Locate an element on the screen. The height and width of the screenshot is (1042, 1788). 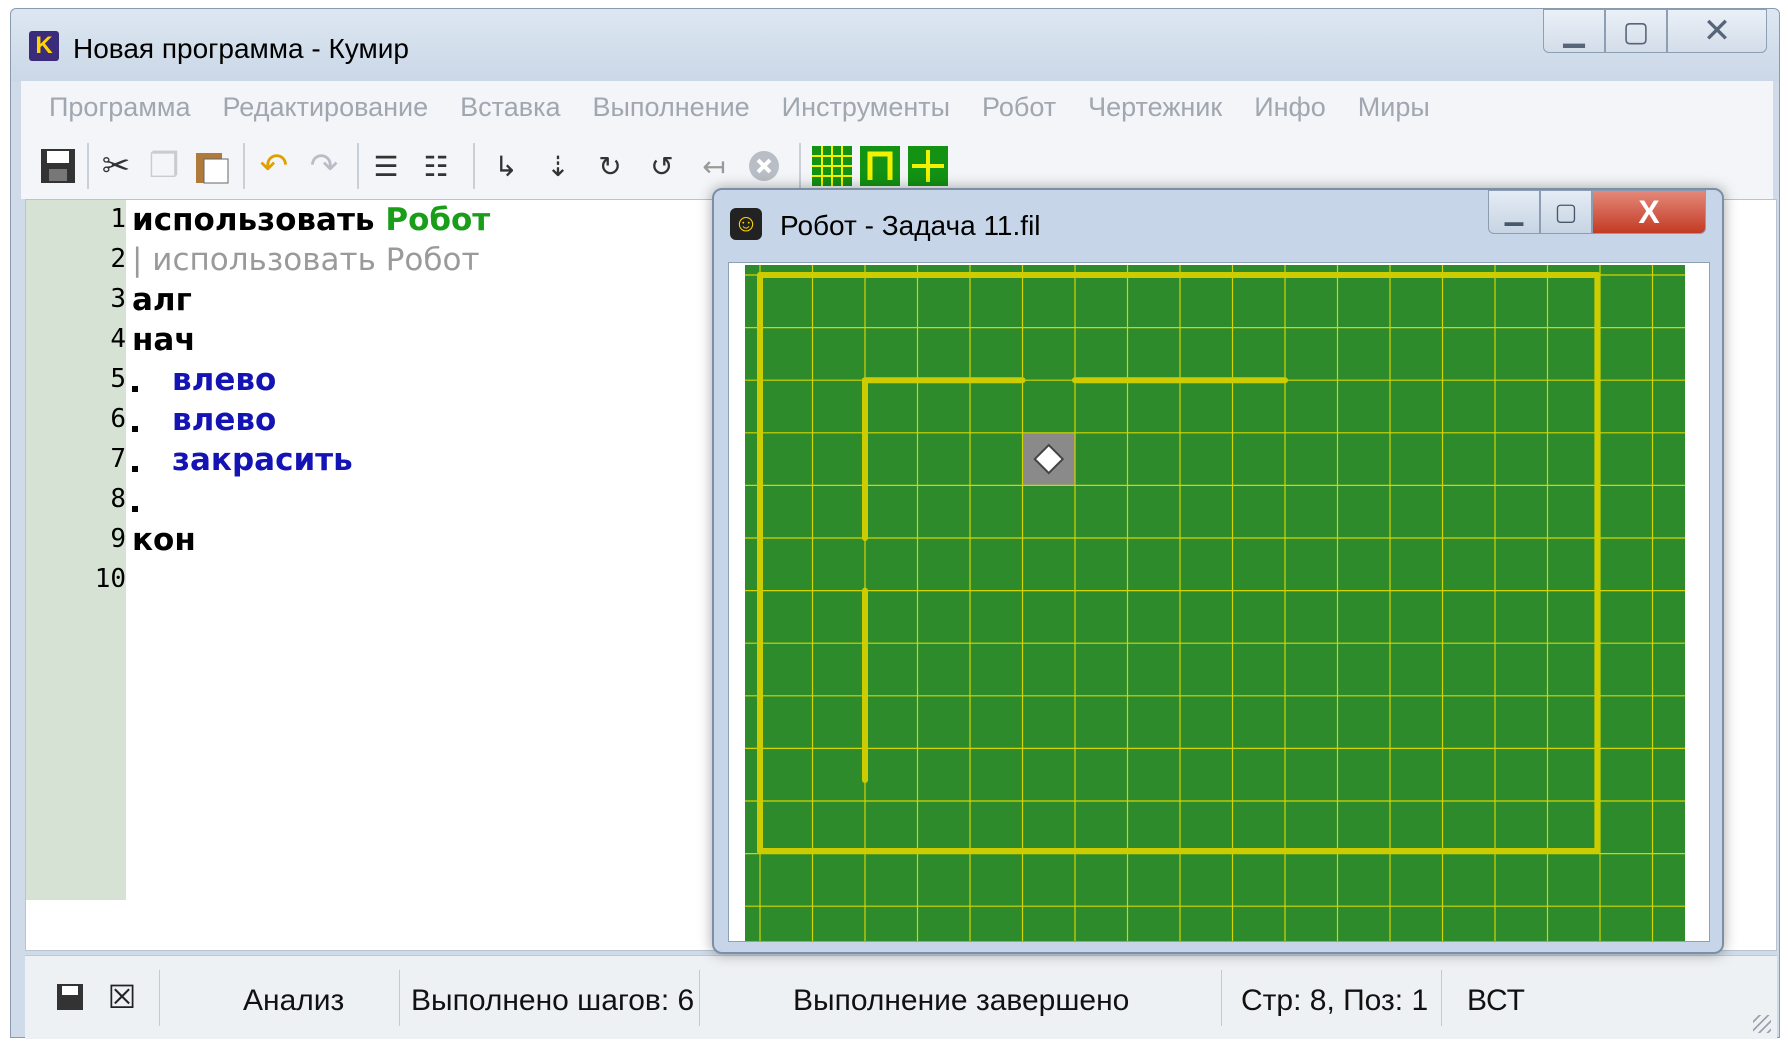
code-text: использовать Робот is located at coordinates (311, 220).